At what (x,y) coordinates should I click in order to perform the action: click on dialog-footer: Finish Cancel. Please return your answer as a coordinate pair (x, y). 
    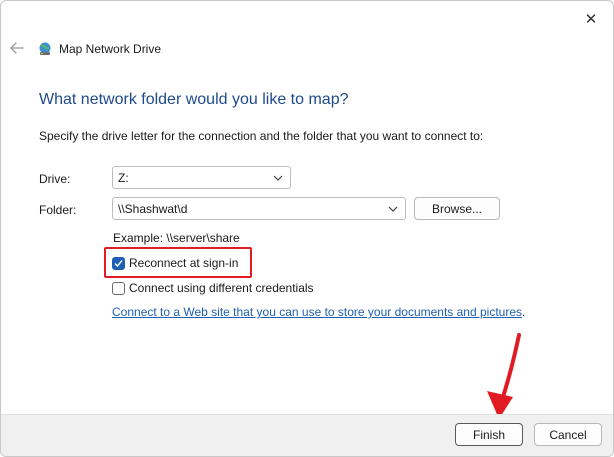
    Looking at the image, I should click on (307, 435).